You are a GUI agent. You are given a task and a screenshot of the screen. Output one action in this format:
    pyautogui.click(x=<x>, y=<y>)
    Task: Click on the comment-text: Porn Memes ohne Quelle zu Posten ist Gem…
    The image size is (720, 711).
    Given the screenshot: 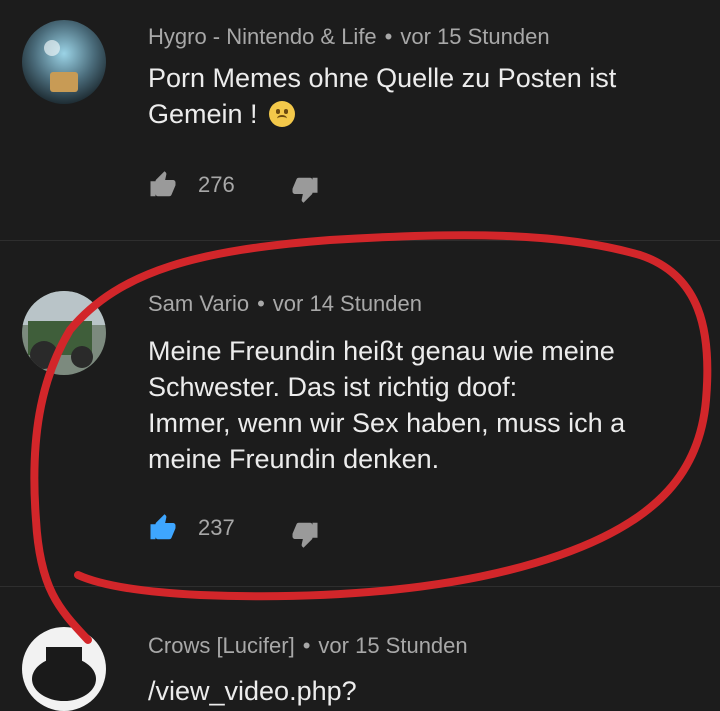 What is the action you would take?
    pyautogui.click(x=382, y=96)
    